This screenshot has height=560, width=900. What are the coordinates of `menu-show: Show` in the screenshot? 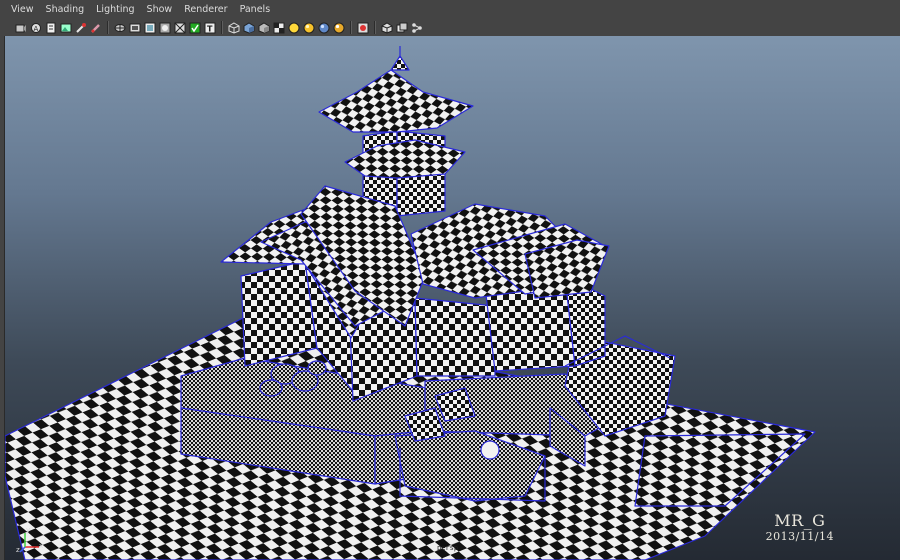 It's located at (160, 9).